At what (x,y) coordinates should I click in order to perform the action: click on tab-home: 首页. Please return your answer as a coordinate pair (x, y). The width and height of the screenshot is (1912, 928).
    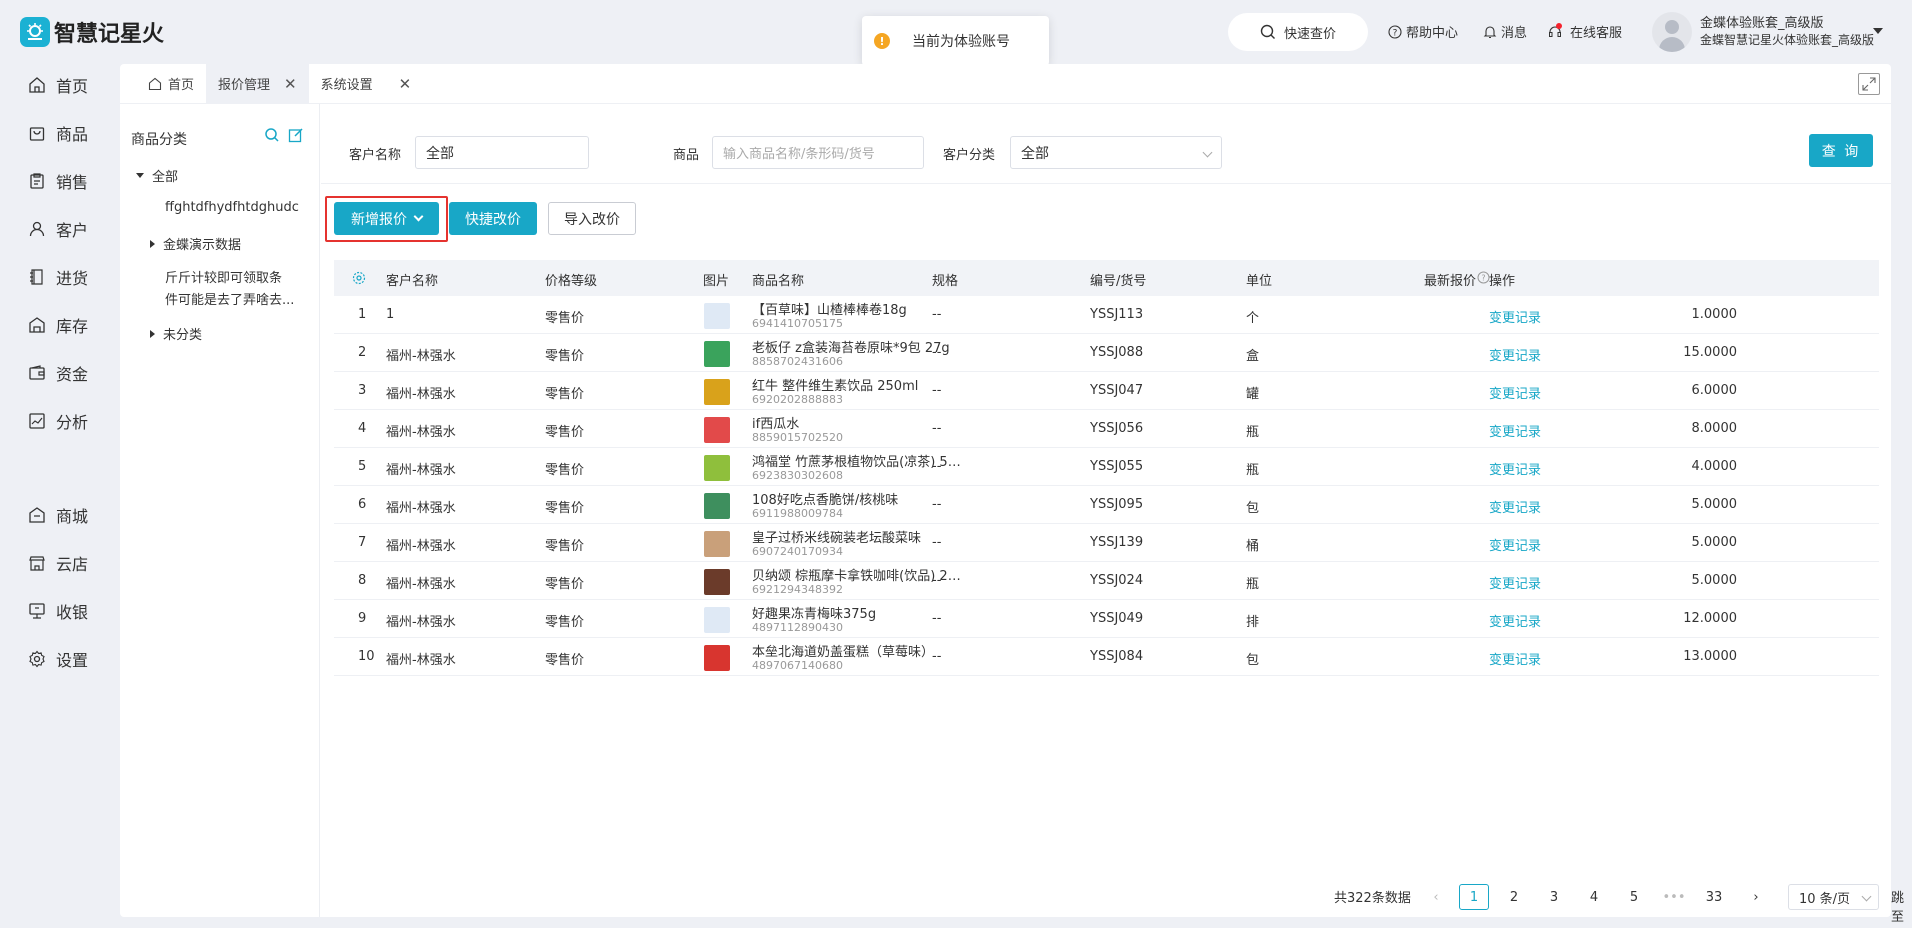
    Looking at the image, I should click on (171, 84).